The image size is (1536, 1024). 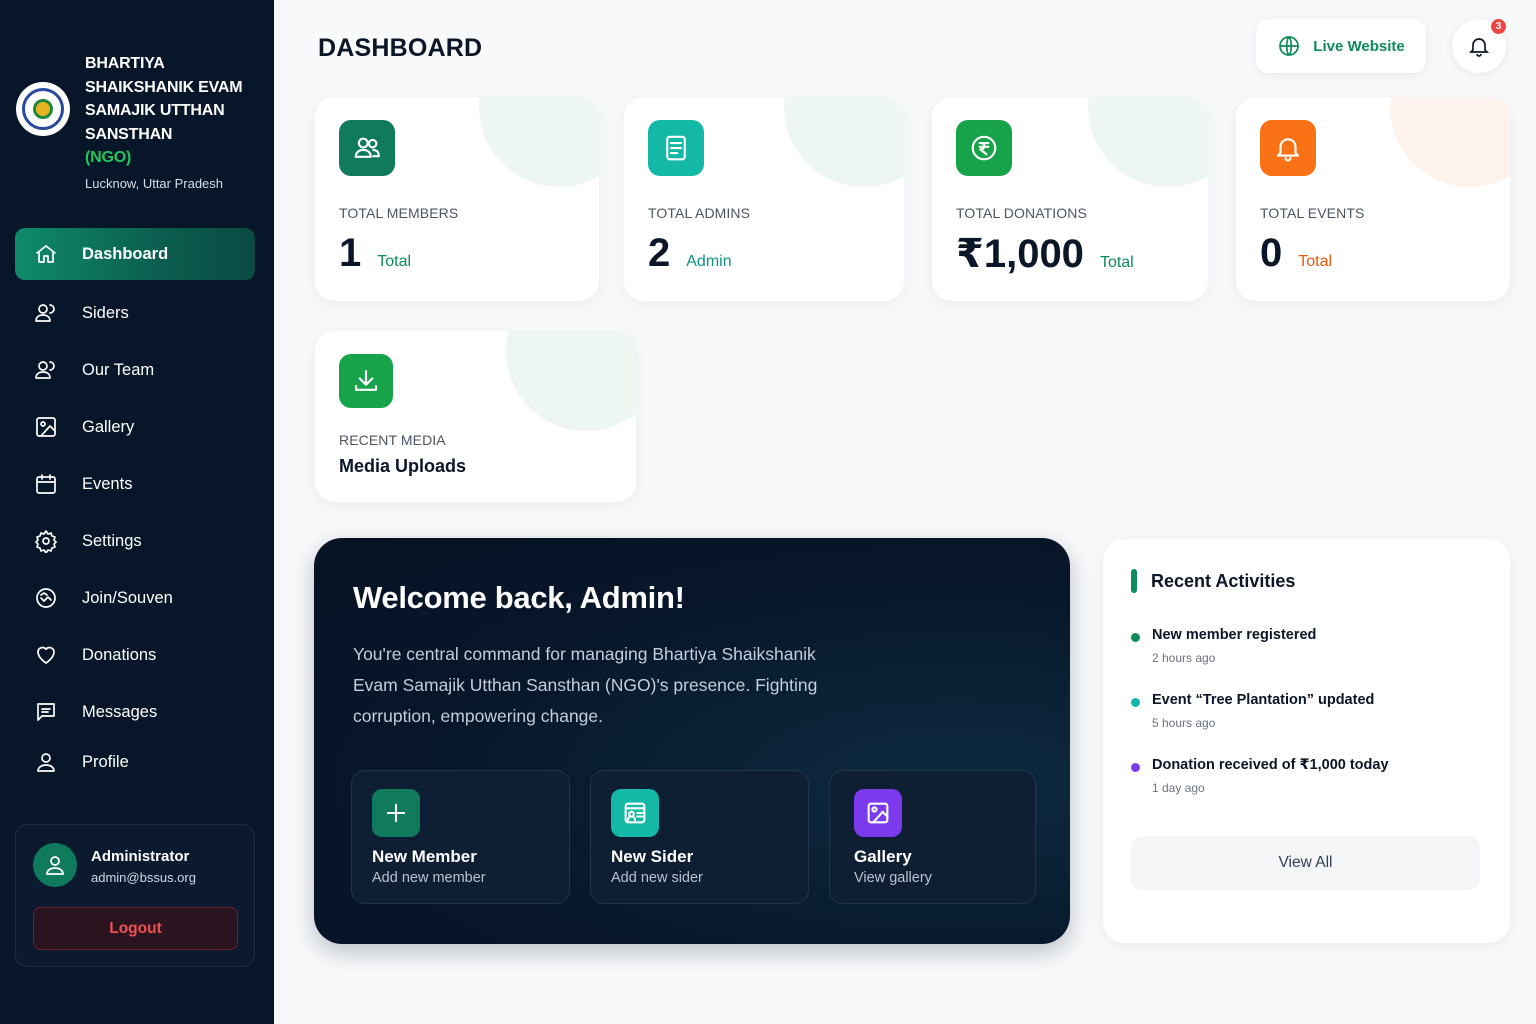 What do you see at coordinates (46, 484) in the screenshot?
I see `calendar-icon` at bounding box center [46, 484].